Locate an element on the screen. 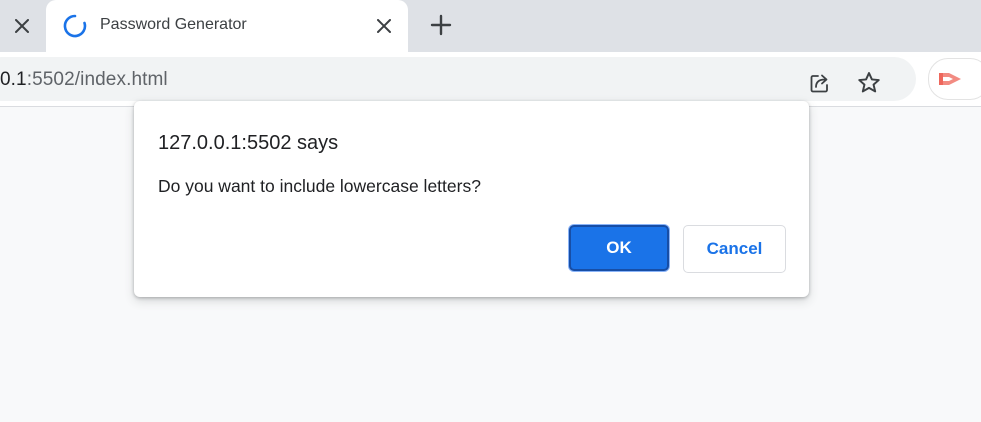 The height and width of the screenshot is (422, 981). url-path: :5502/index.html is located at coordinates (97, 79).